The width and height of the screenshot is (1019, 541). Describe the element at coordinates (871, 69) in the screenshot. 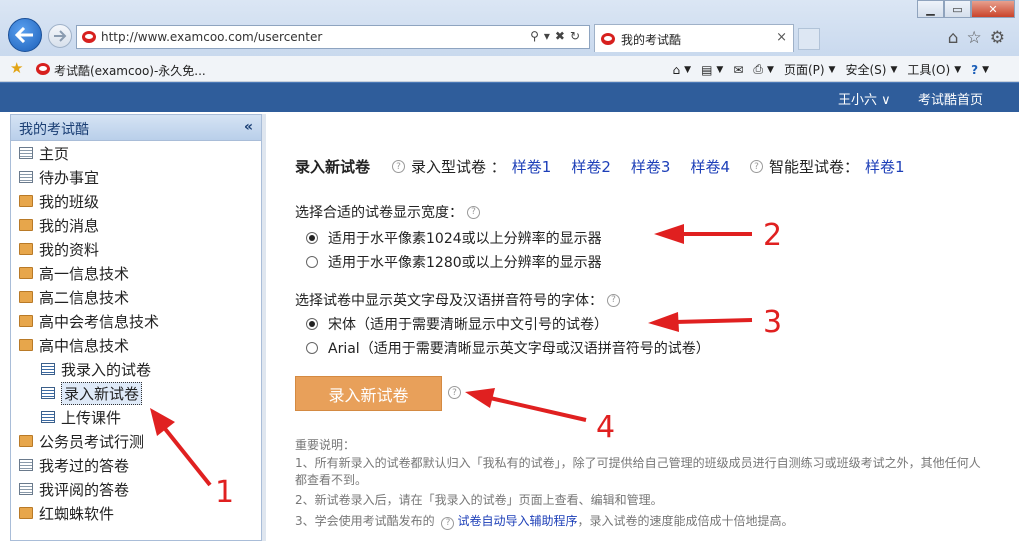

I see `menu-security: 安全(S) ▼` at that location.